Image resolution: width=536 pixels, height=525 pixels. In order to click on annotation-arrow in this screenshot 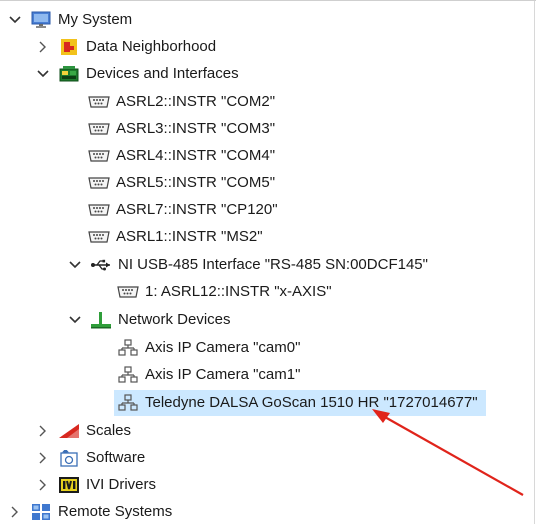, I will do `click(448, 452)`.